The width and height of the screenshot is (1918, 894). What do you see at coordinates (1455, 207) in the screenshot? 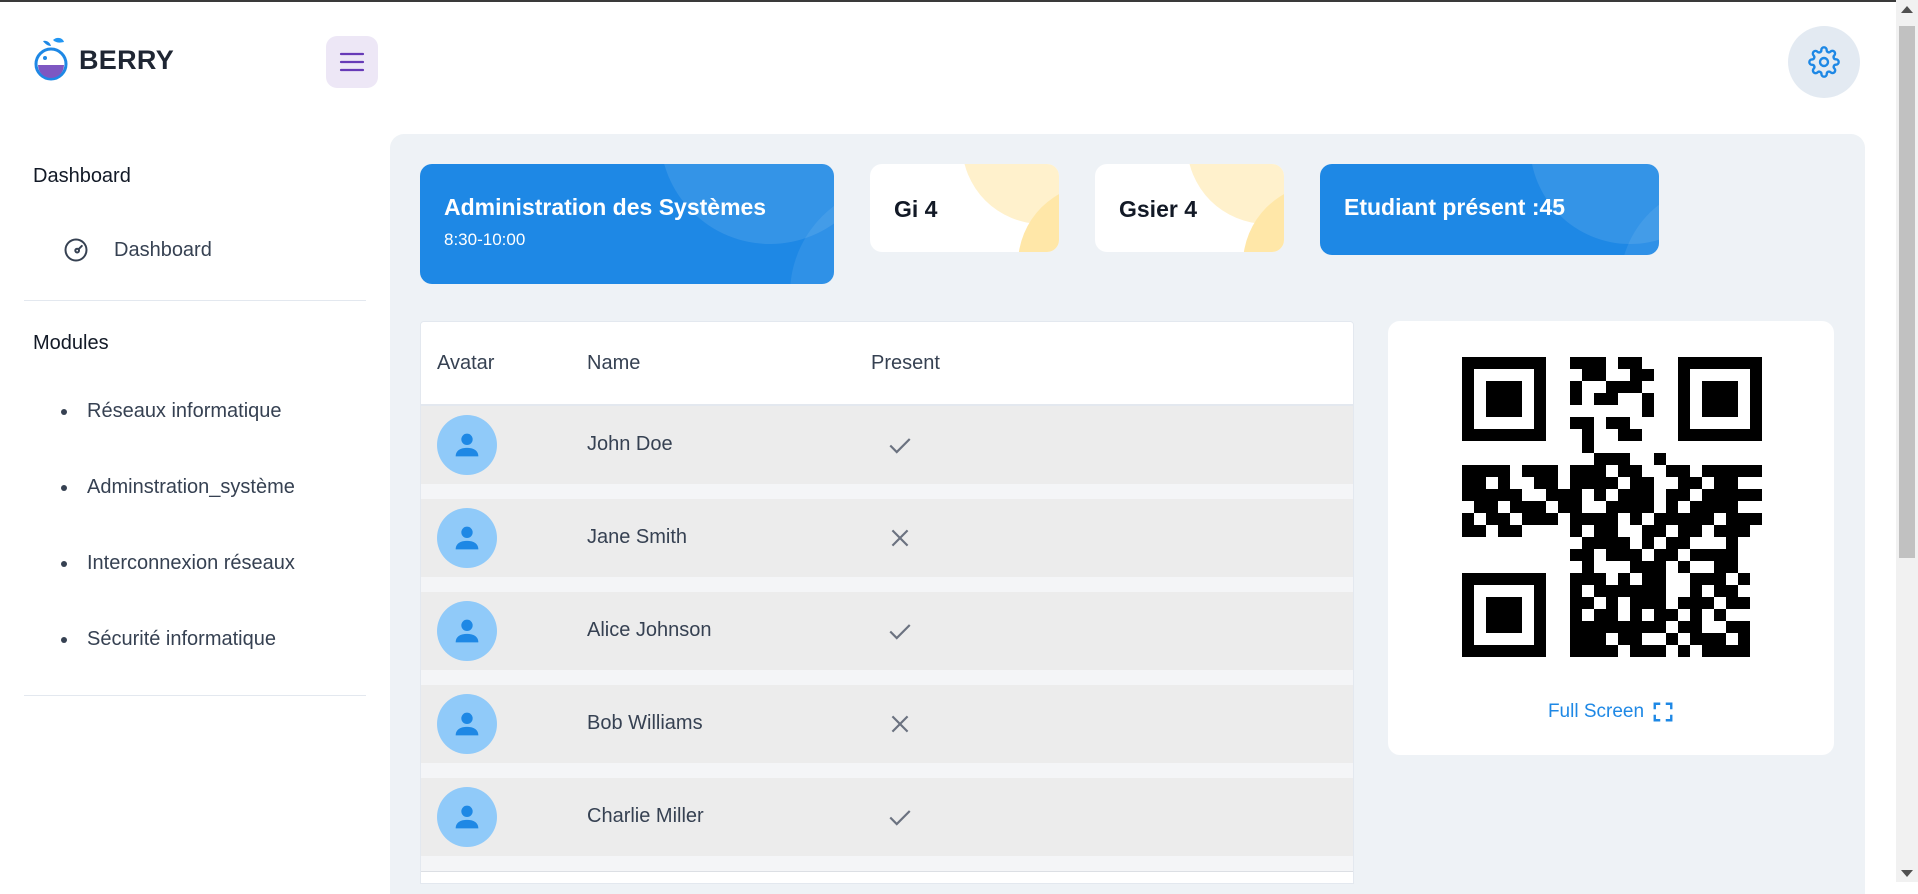
I see `present-count: Etudiant présent :45` at bounding box center [1455, 207].